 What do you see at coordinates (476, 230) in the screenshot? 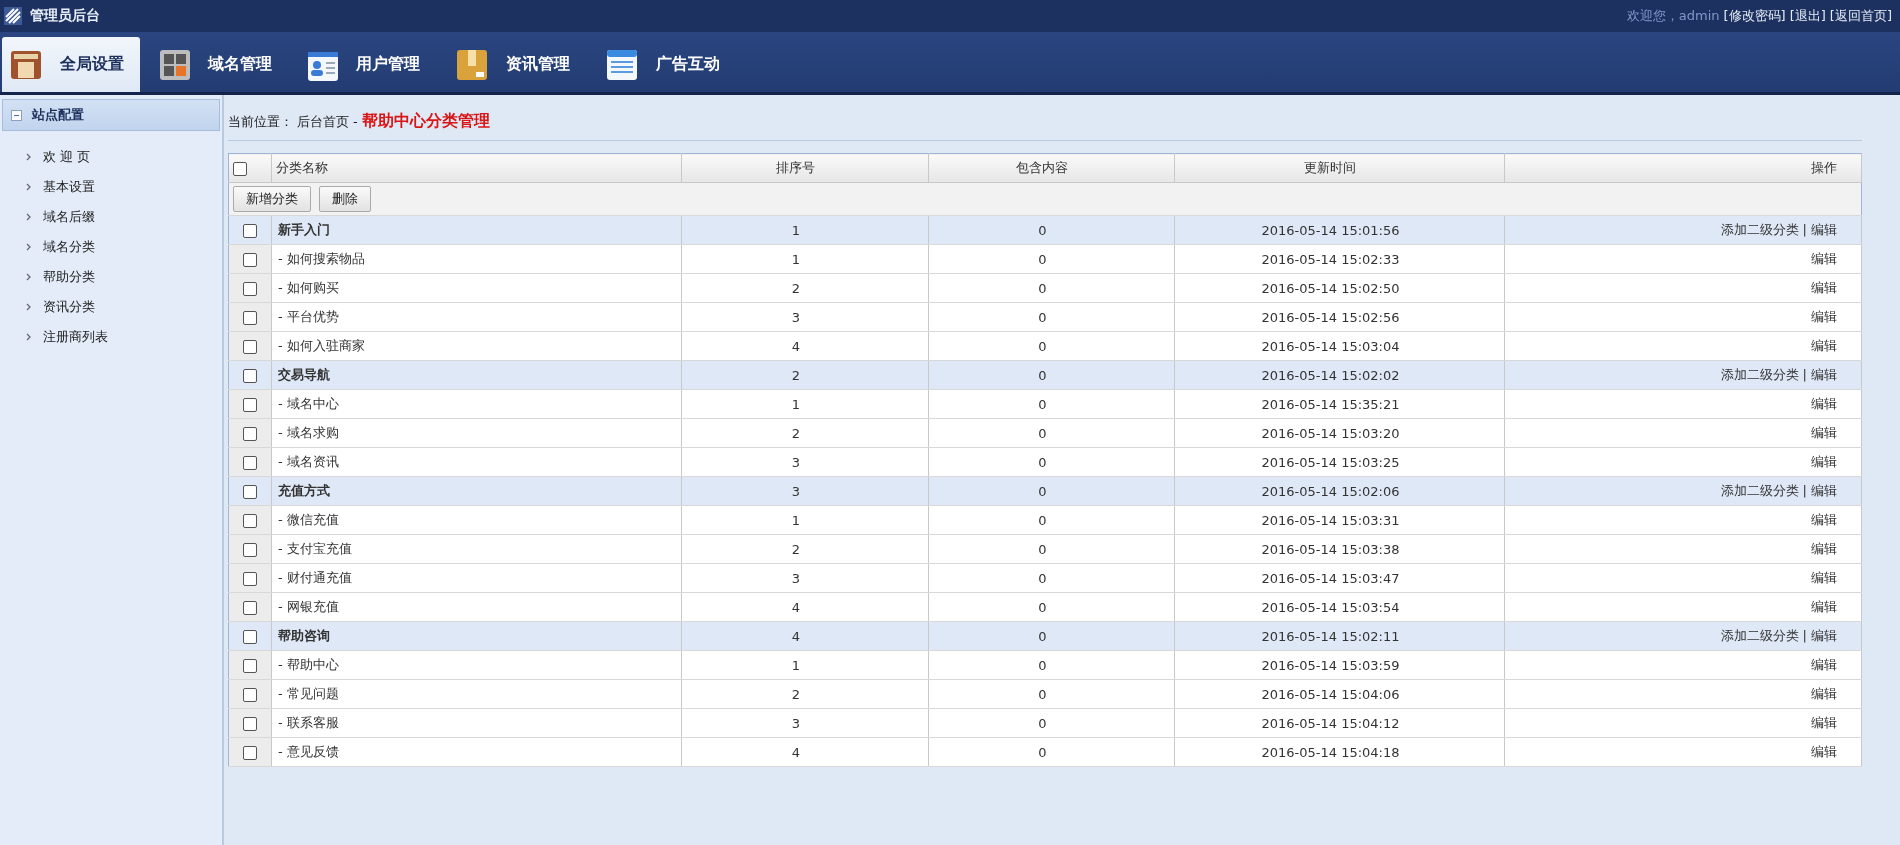
I see `category-name-cell: 新手入门` at bounding box center [476, 230].